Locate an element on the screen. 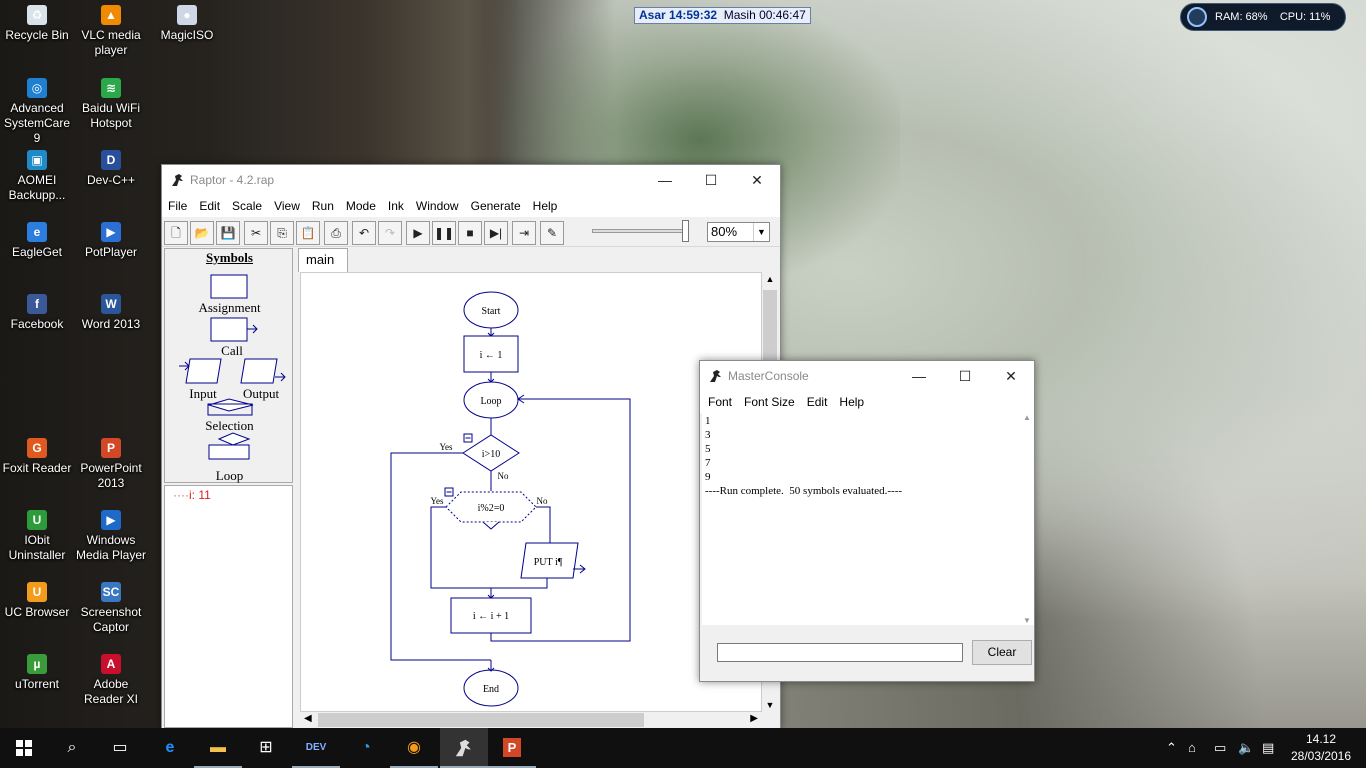  print-icon: ⎙ is located at coordinates (336, 233).